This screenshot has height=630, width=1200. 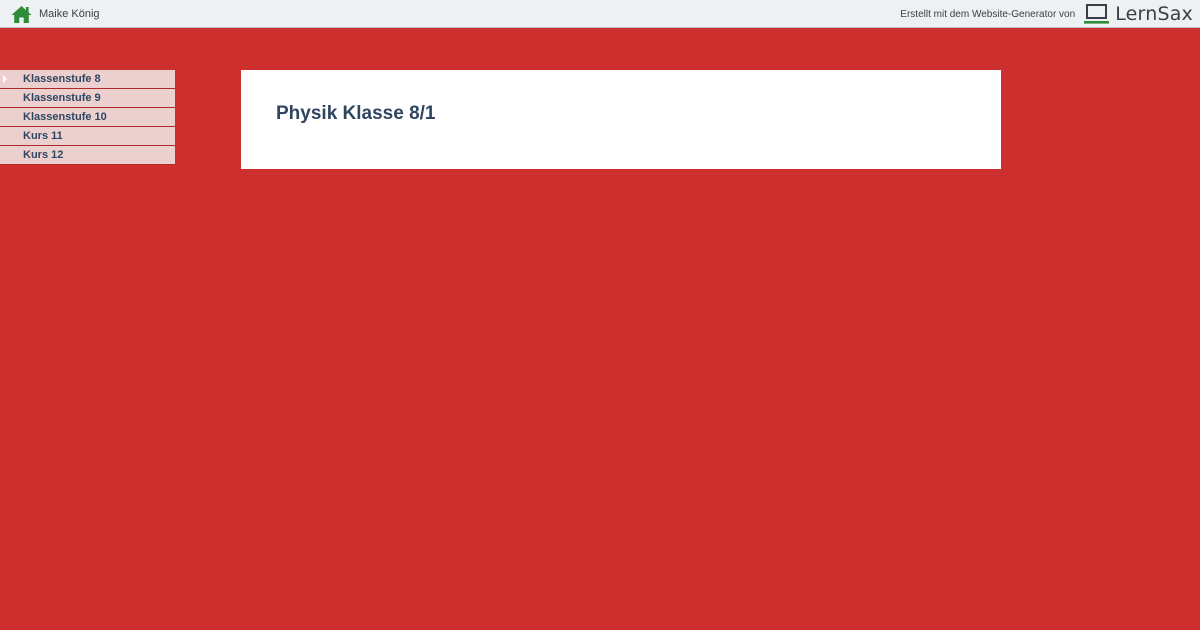 What do you see at coordinates (21, 14) in the screenshot?
I see `home-icon` at bounding box center [21, 14].